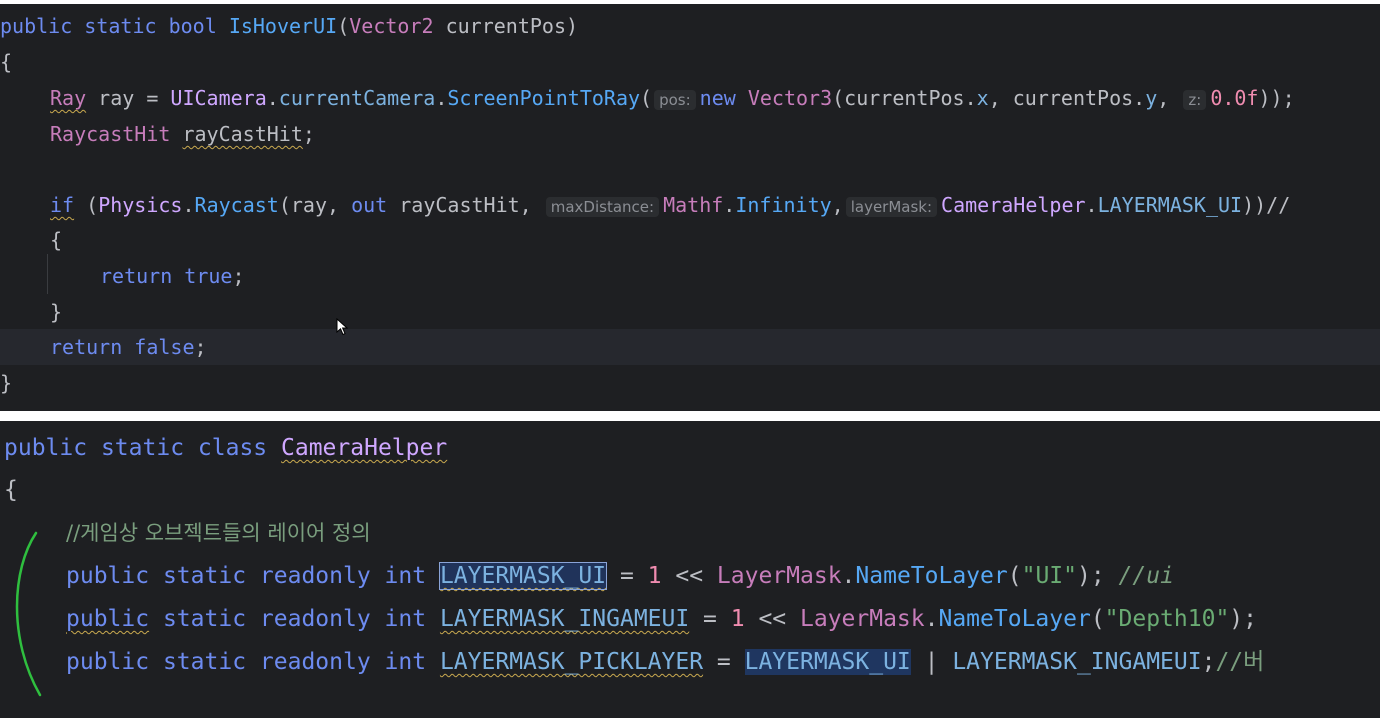 The height and width of the screenshot is (718, 1380). What do you see at coordinates (1195, 100) in the screenshot?
I see `inlay-hint-z: z:` at bounding box center [1195, 100].